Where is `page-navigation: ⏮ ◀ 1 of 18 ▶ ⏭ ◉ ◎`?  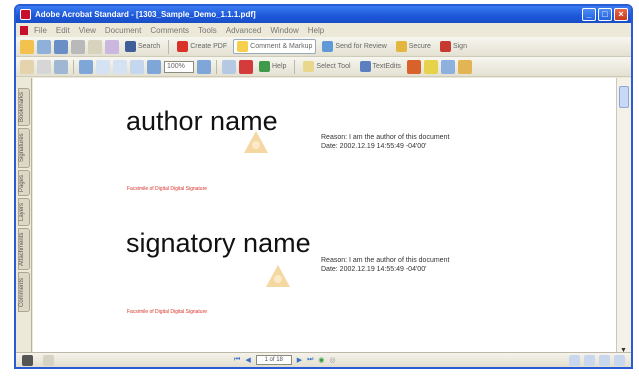 page-navigation: ⏮ ◀ 1 of 18 ▶ ⏭ ◉ ◎ is located at coordinates (285, 360).